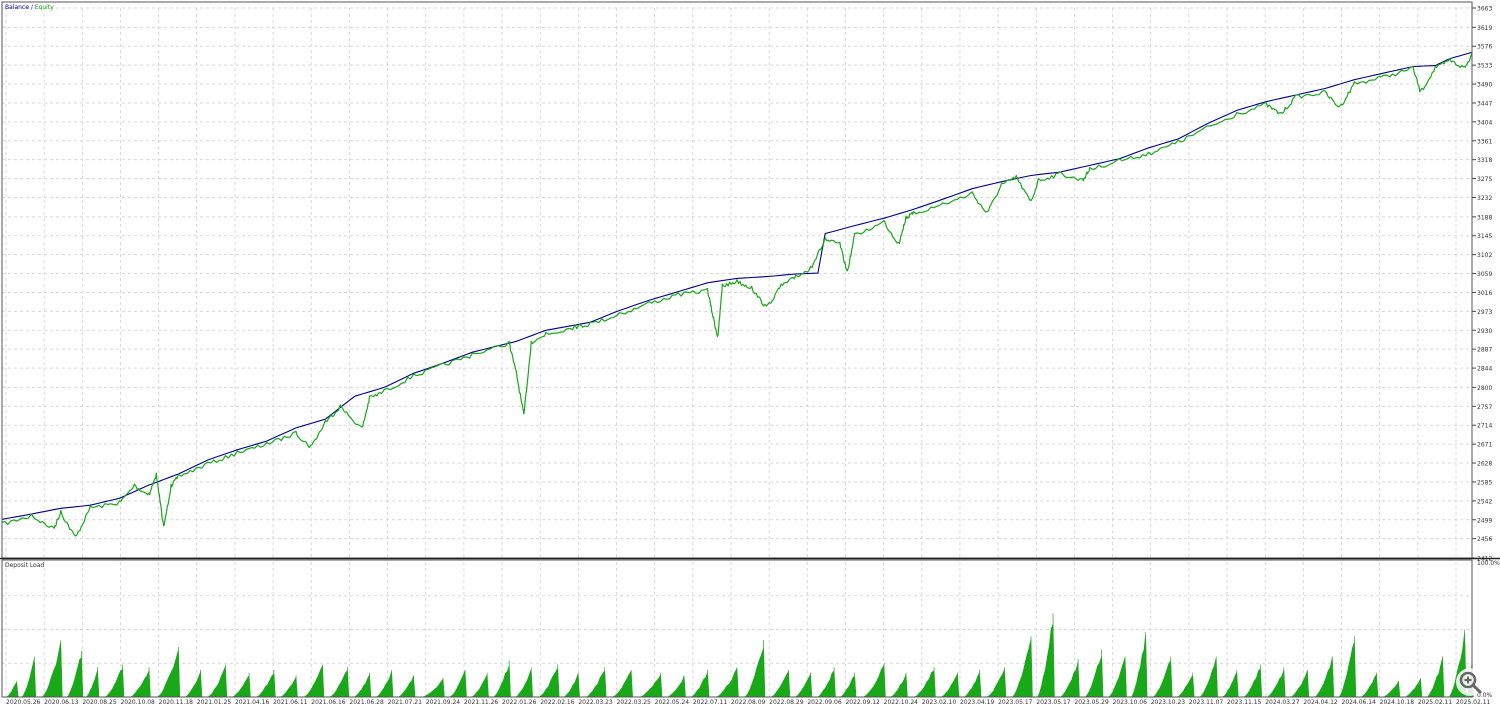 This screenshot has height=711, width=1500. Describe the element at coordinates (1484, 388) in the screenshot. I see `y-tick-label: 2800` at that location.